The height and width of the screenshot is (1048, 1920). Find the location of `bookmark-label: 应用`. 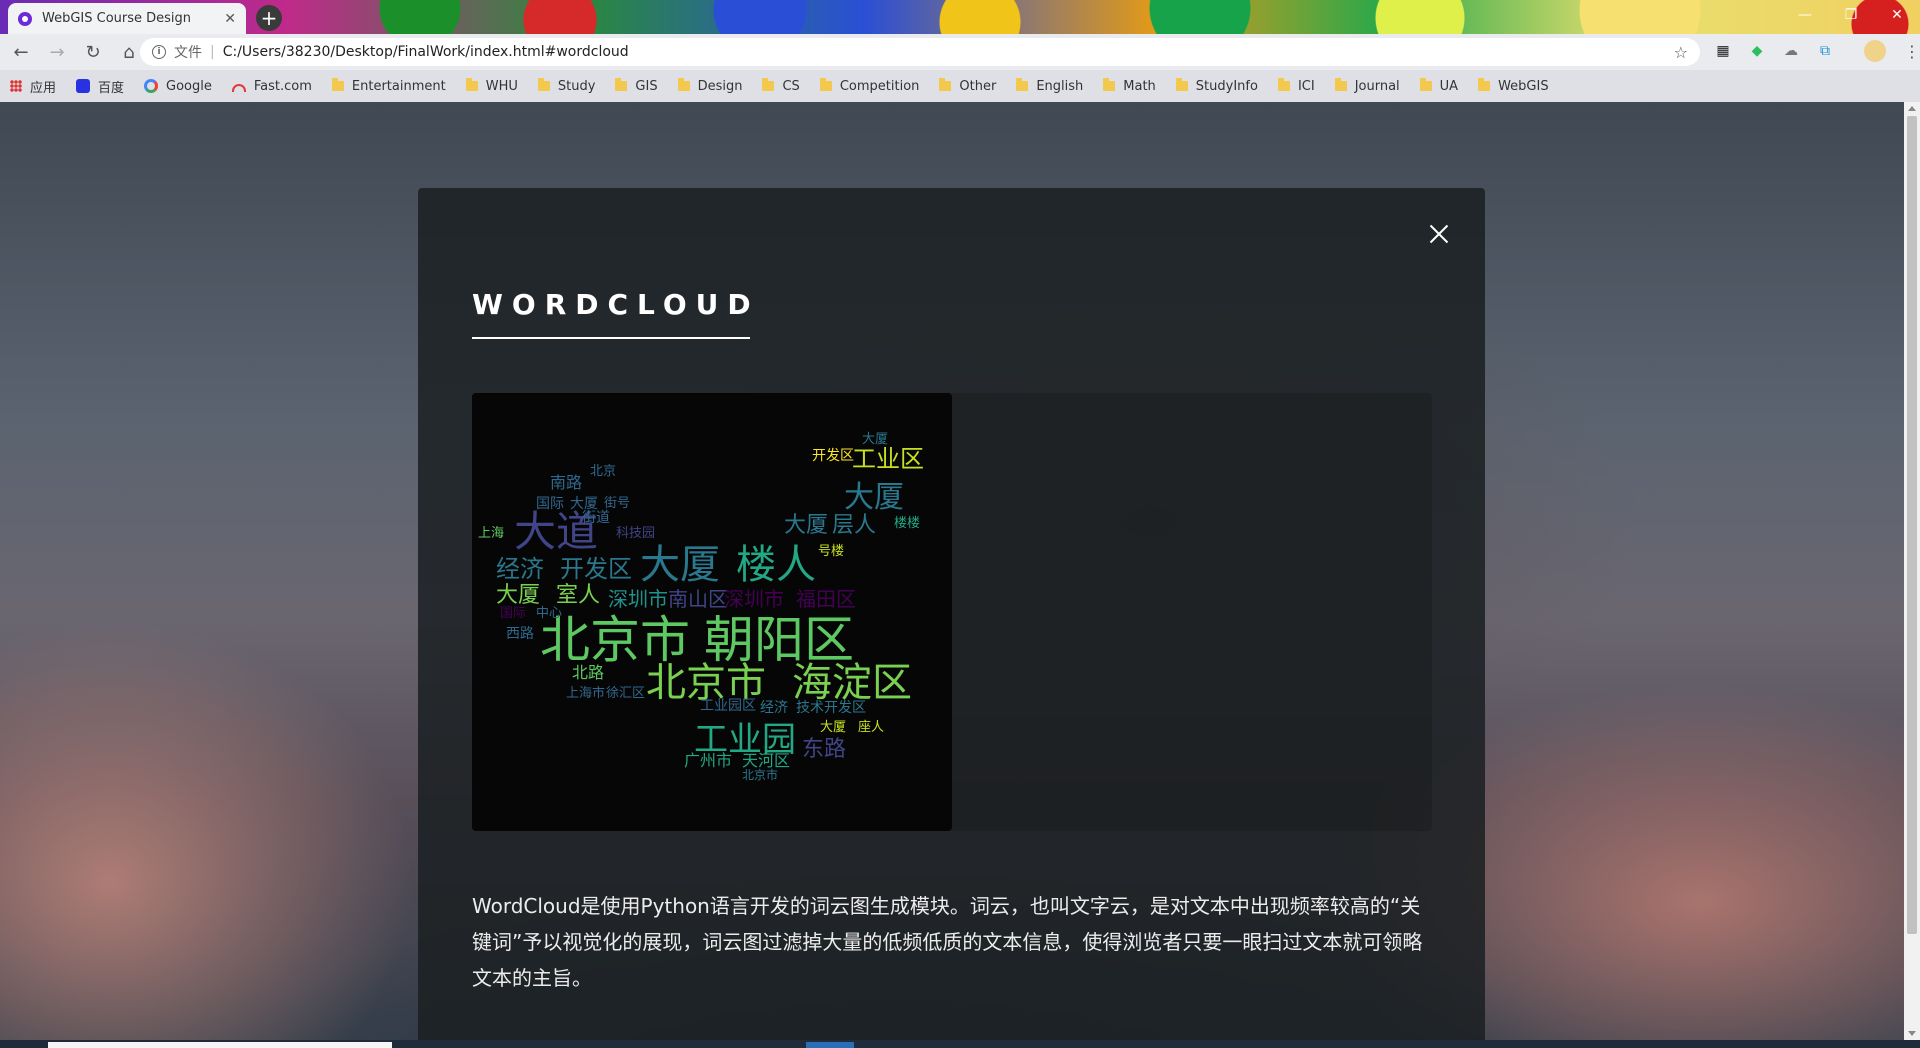

bookmark-label: 应用 is located at coordinates (43, 88).